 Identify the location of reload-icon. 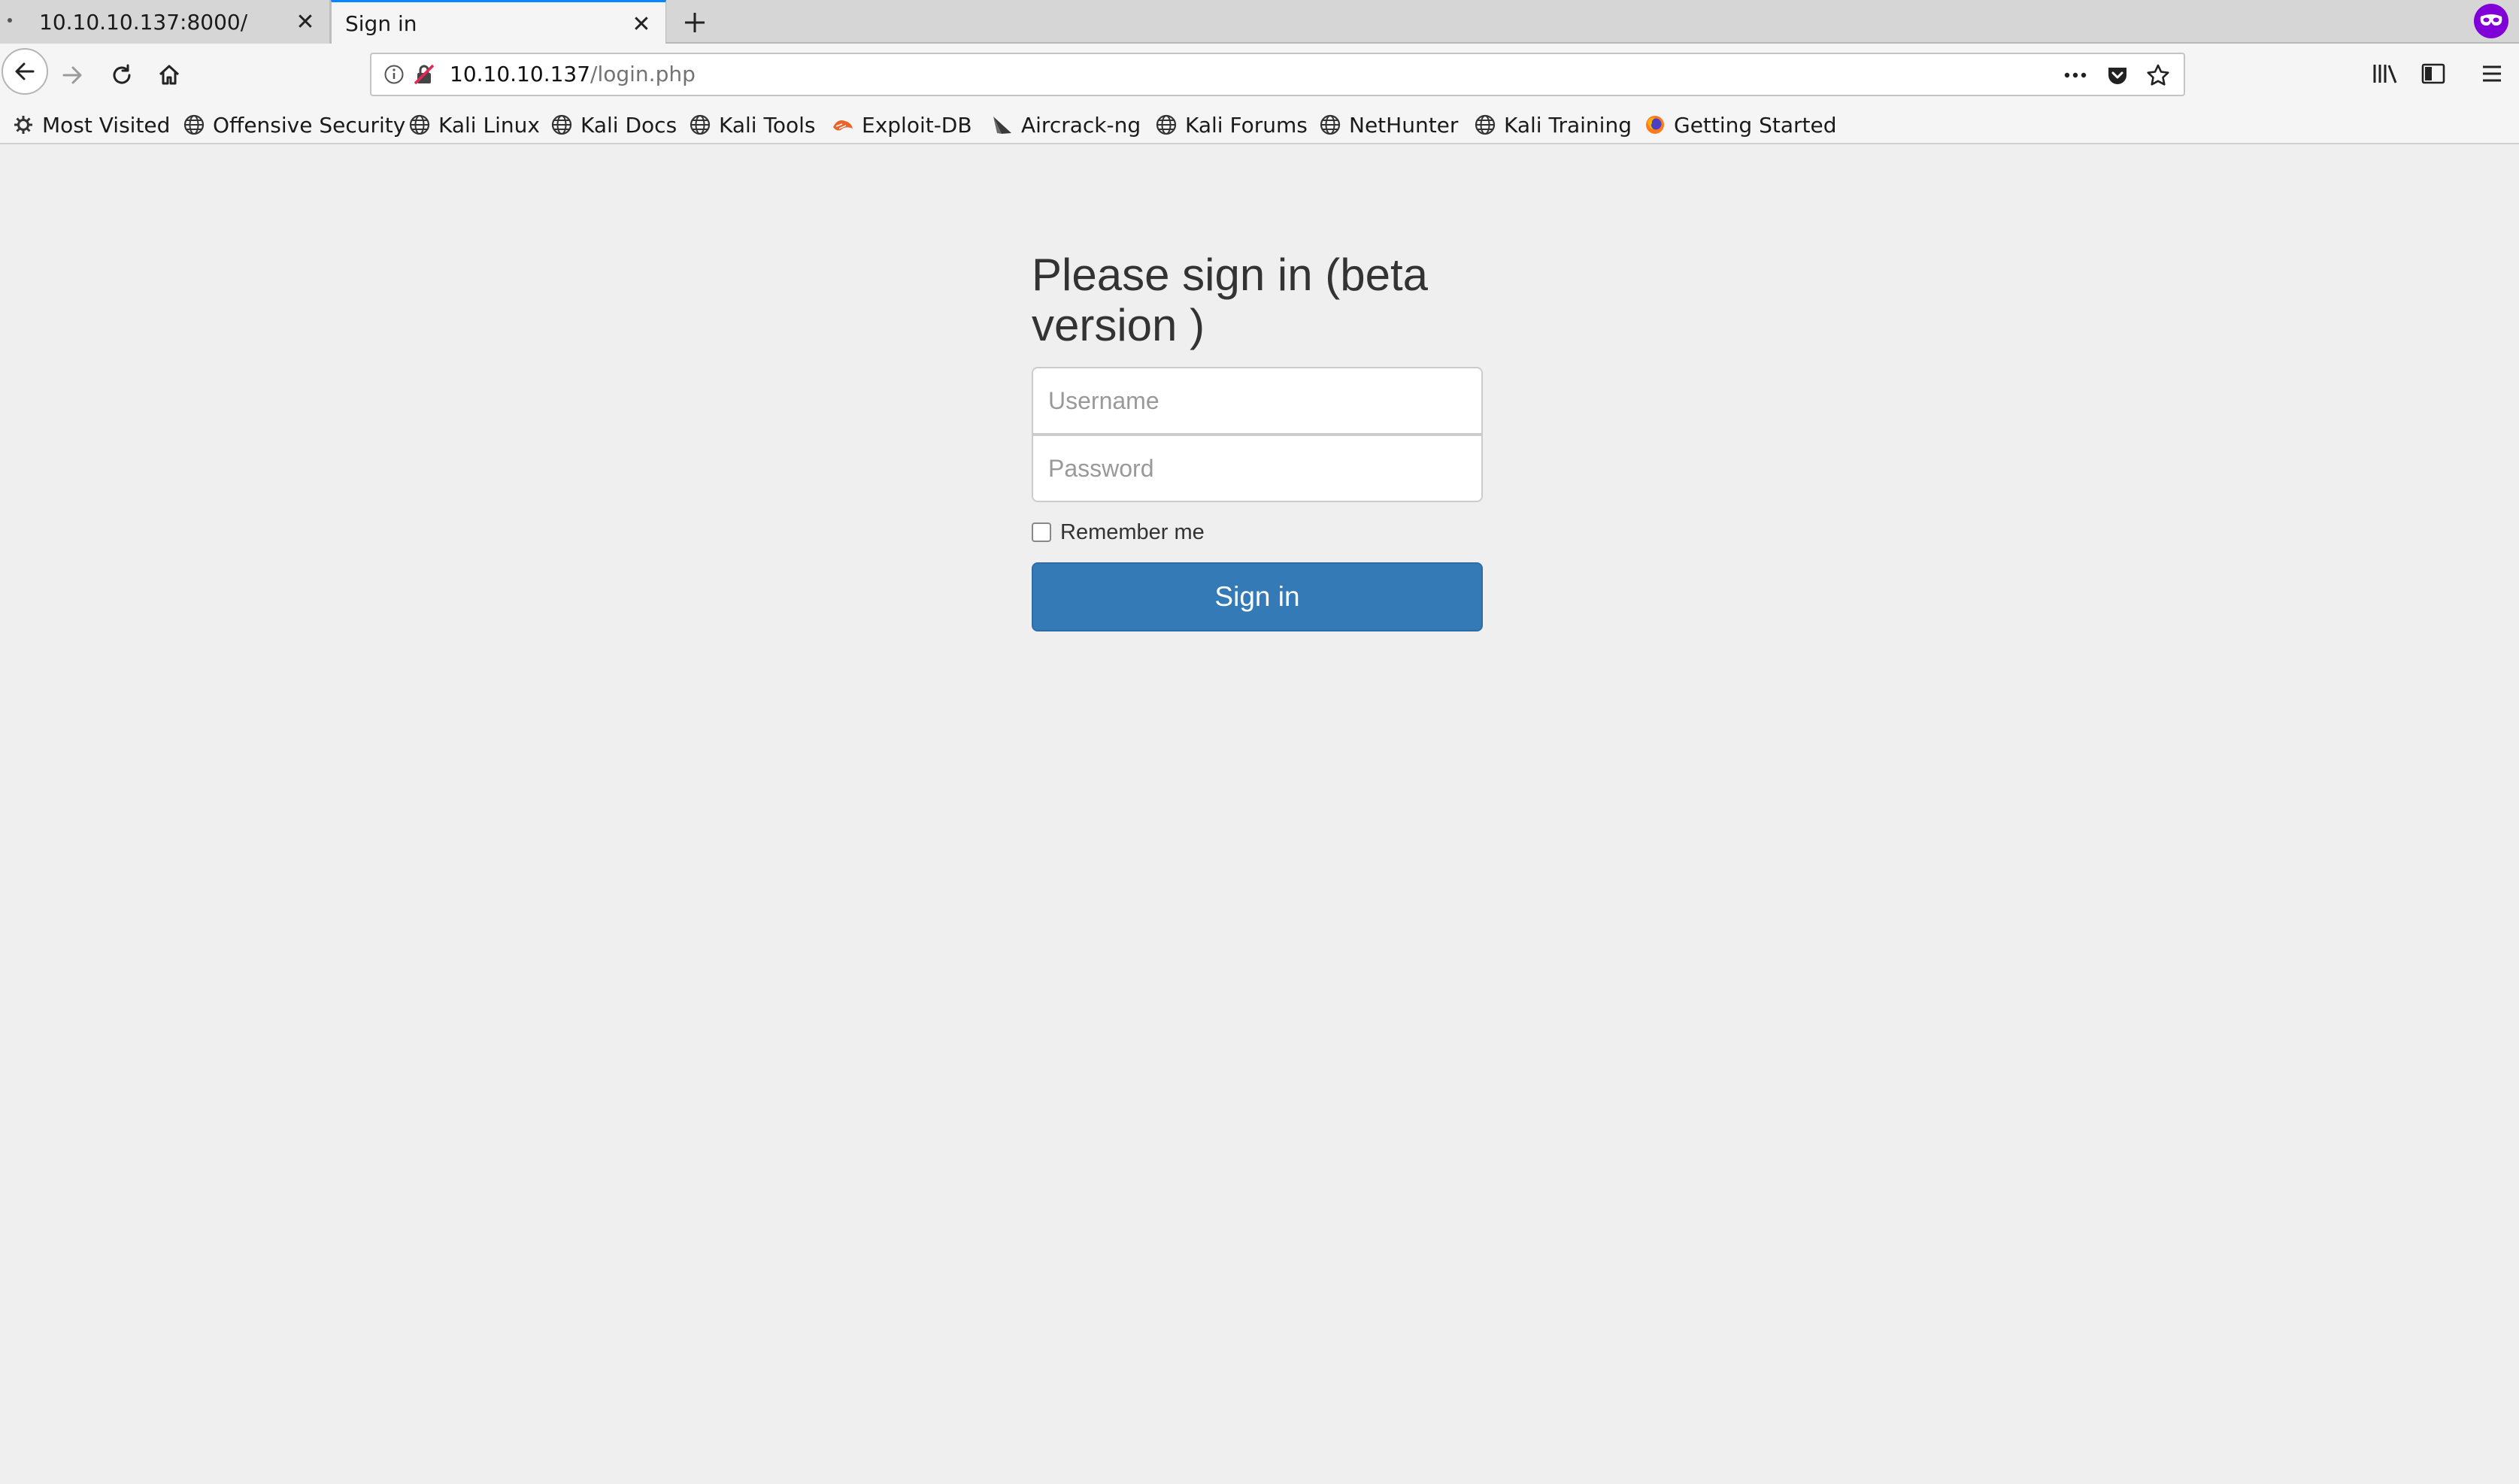
(122, 74).